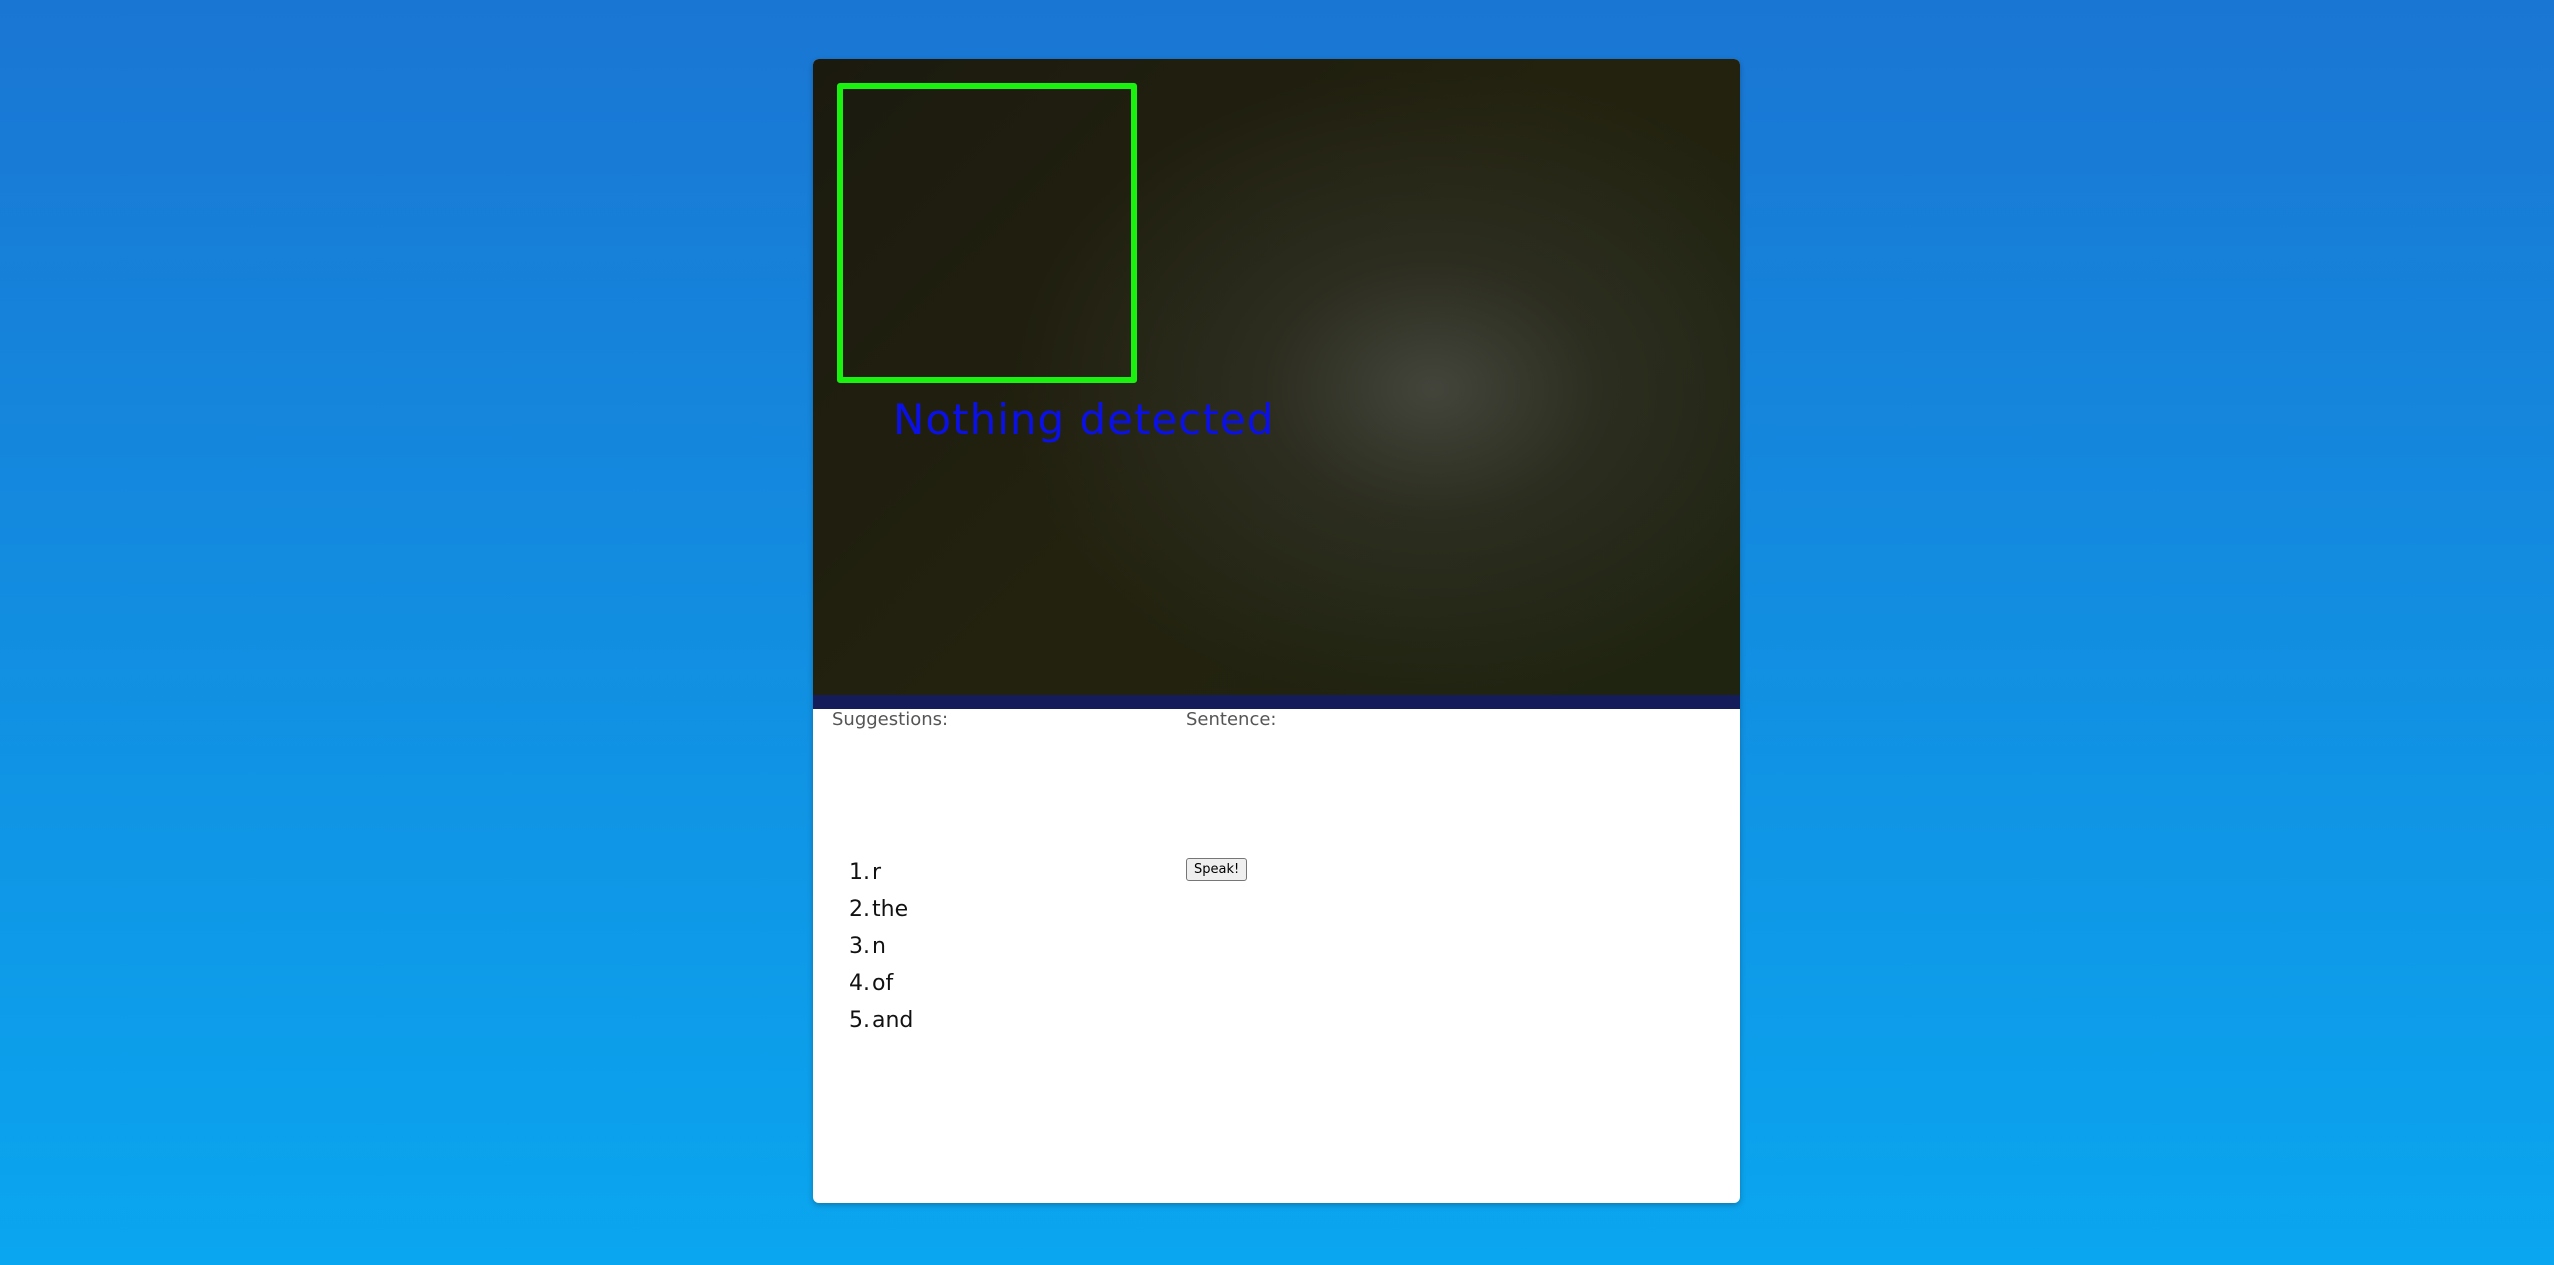  I want to click on suggestion-number: 1., so click(859, 872).